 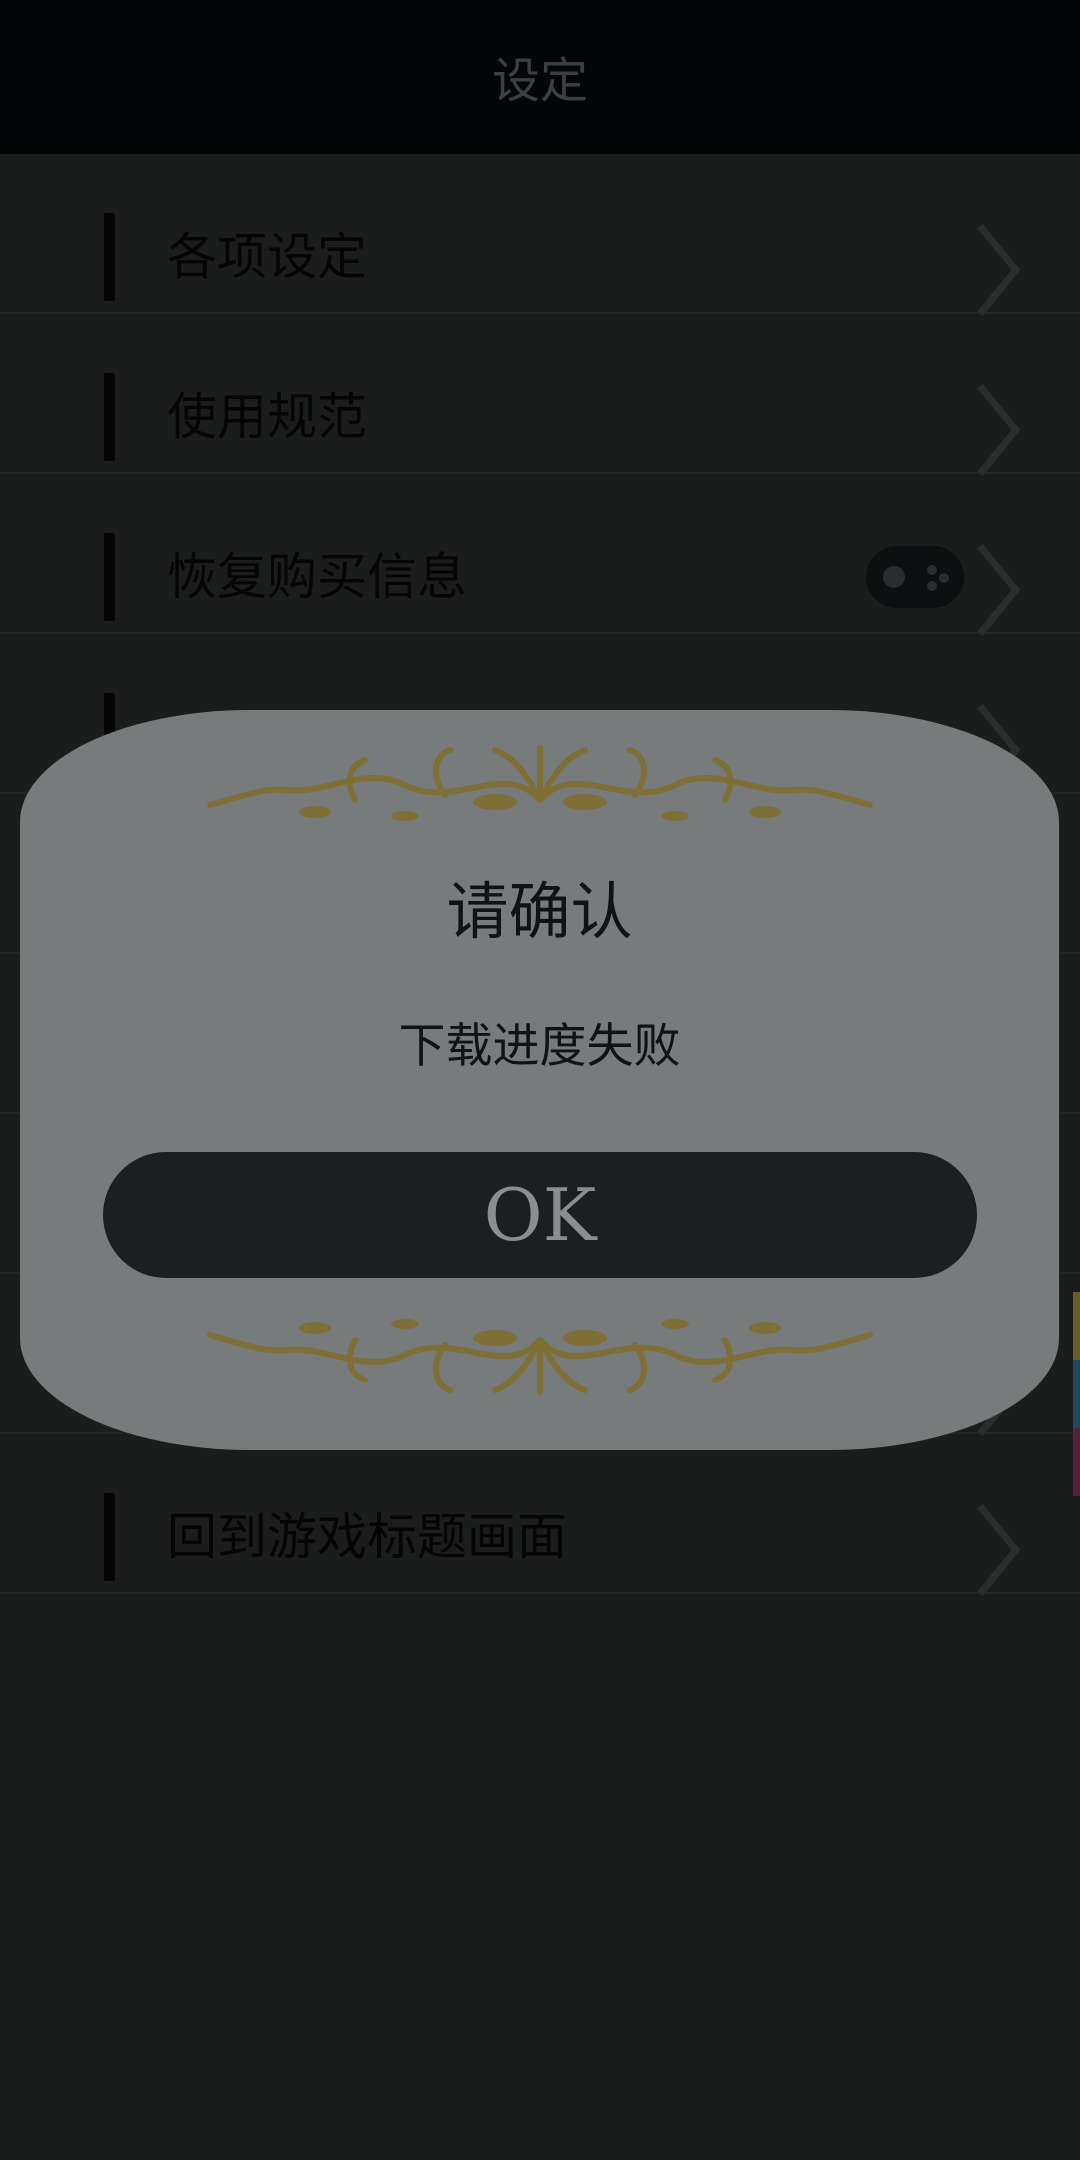 I want to click on ok-button: OK, so click(x=540, y=1215).